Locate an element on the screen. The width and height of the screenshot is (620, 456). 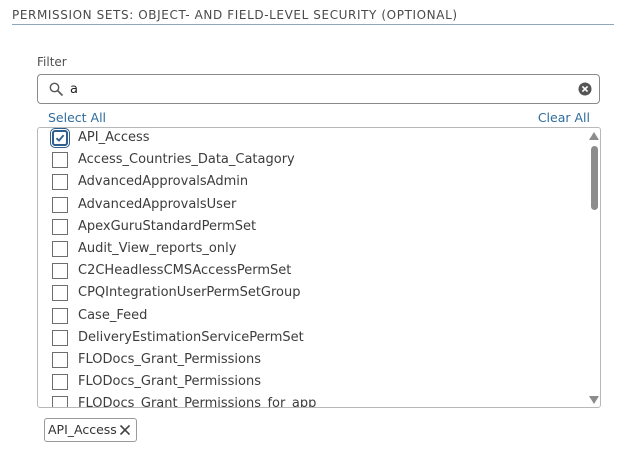
list-item: FLODocs_Grant_Permissions_for_app is located at coordinates (308, 401).